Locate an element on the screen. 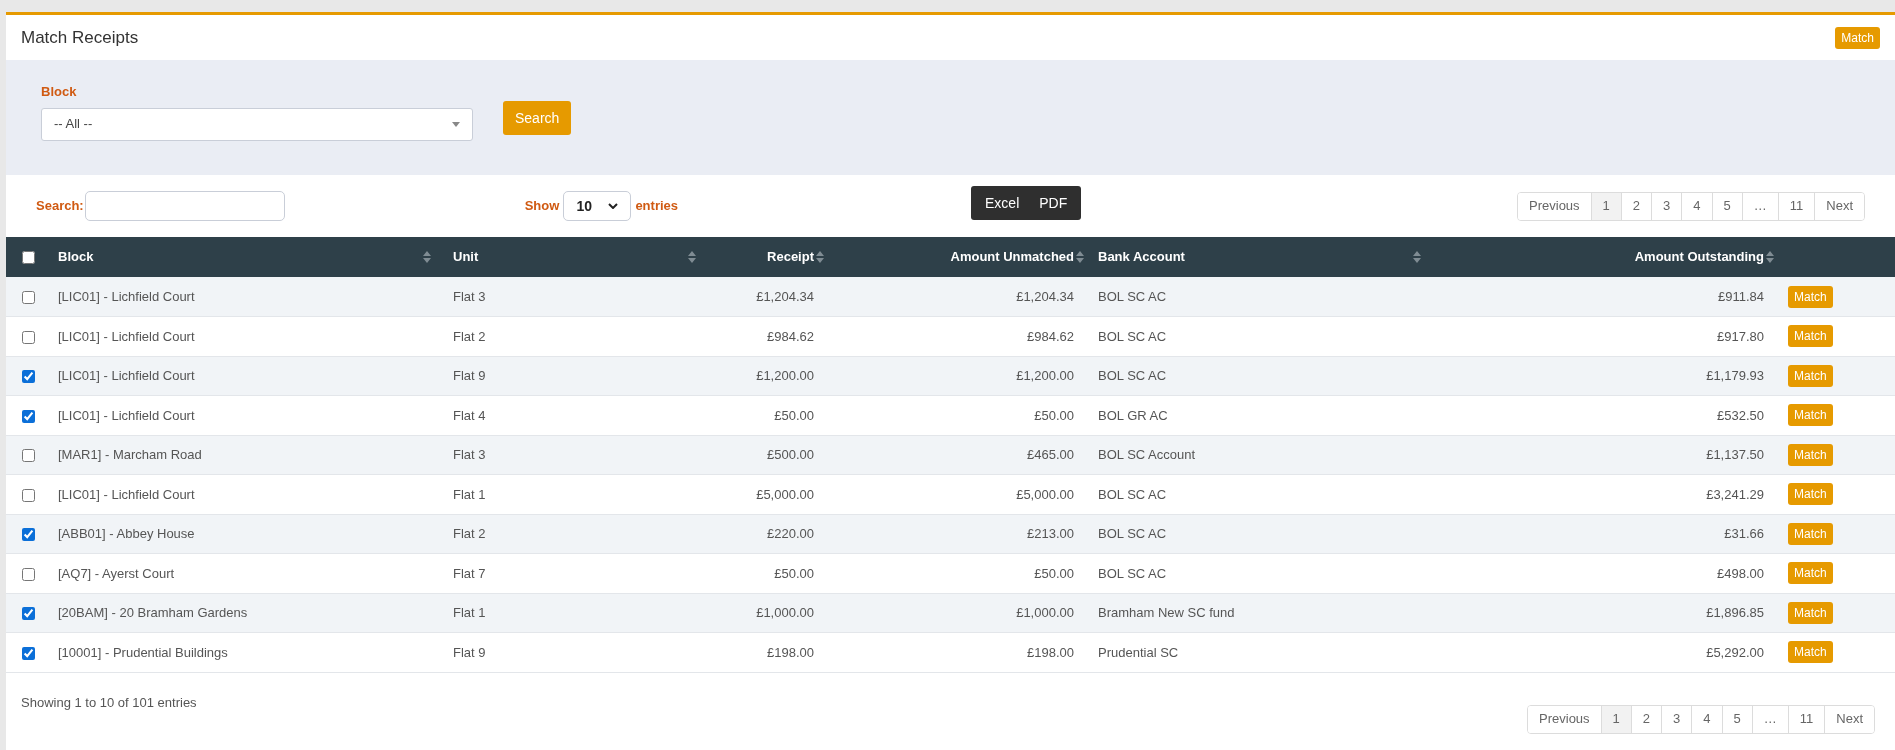 This screenshot has width=1895, height=750. caret-icon is located at coordinates (456, 124).